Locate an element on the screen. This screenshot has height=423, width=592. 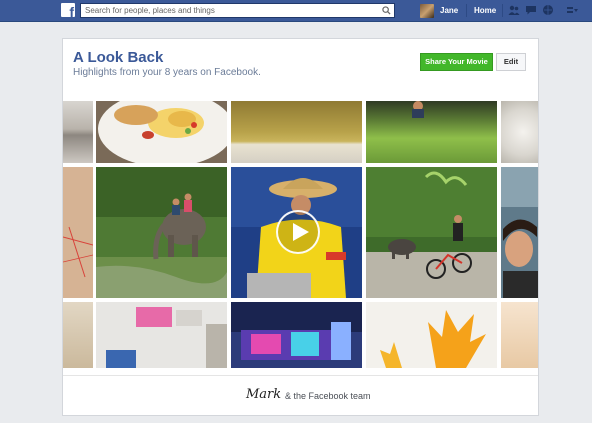
photo-flower-edge is located at coordinates (519, 132).